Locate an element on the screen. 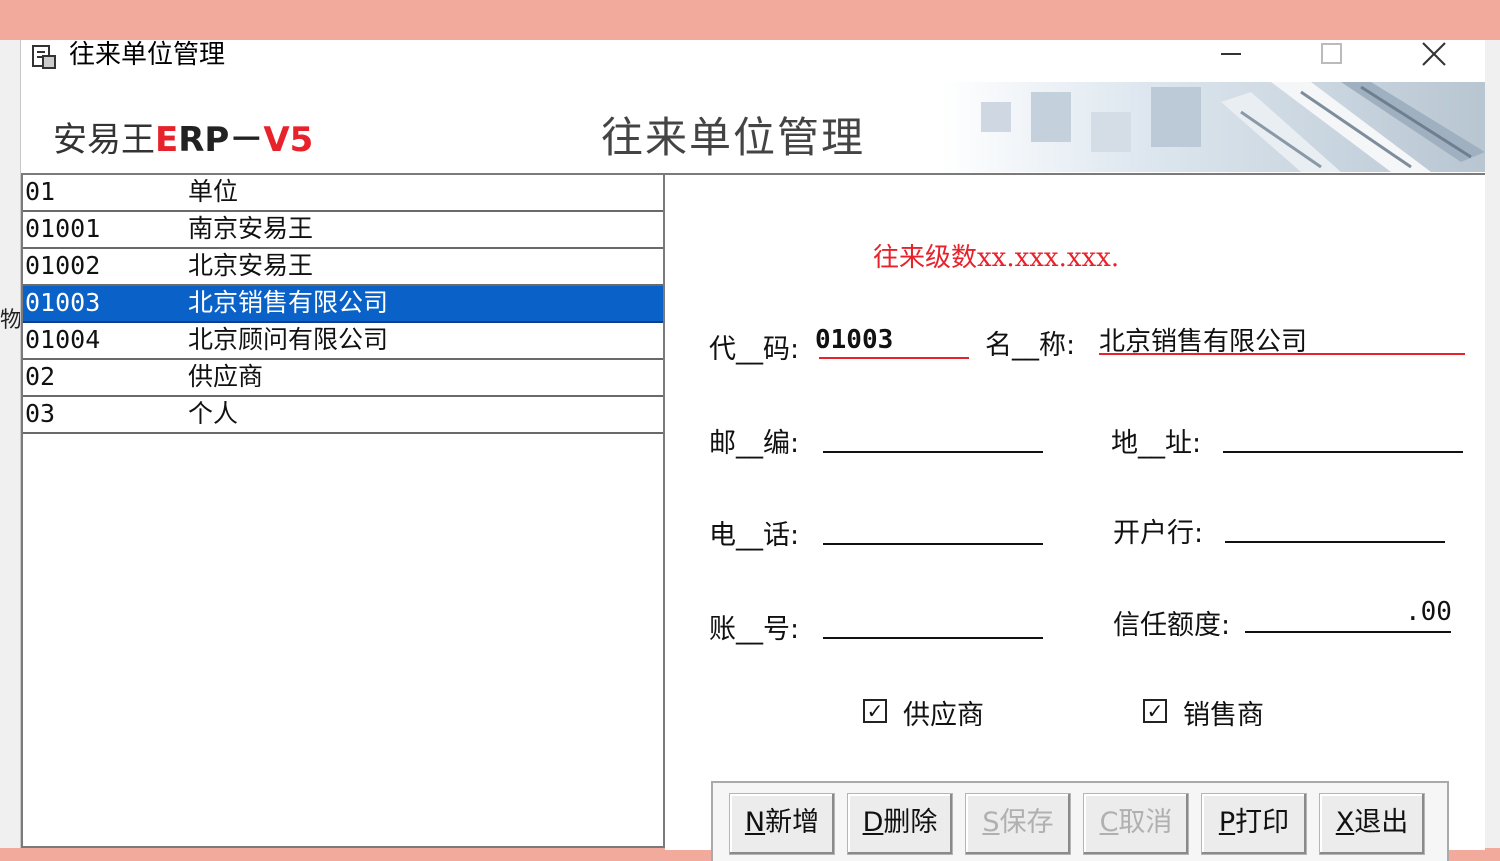 The image size is (1500, 861). header-banner: 安易王ERP－V5 往来单位管理 is located at coordinates (753, 127).